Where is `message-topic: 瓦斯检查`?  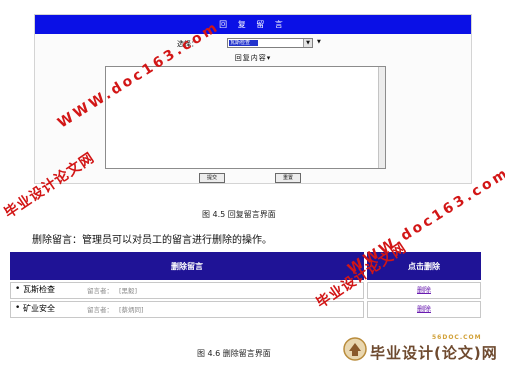 message-topic: 瓦斯检查 is located at coordinates (39, 289).